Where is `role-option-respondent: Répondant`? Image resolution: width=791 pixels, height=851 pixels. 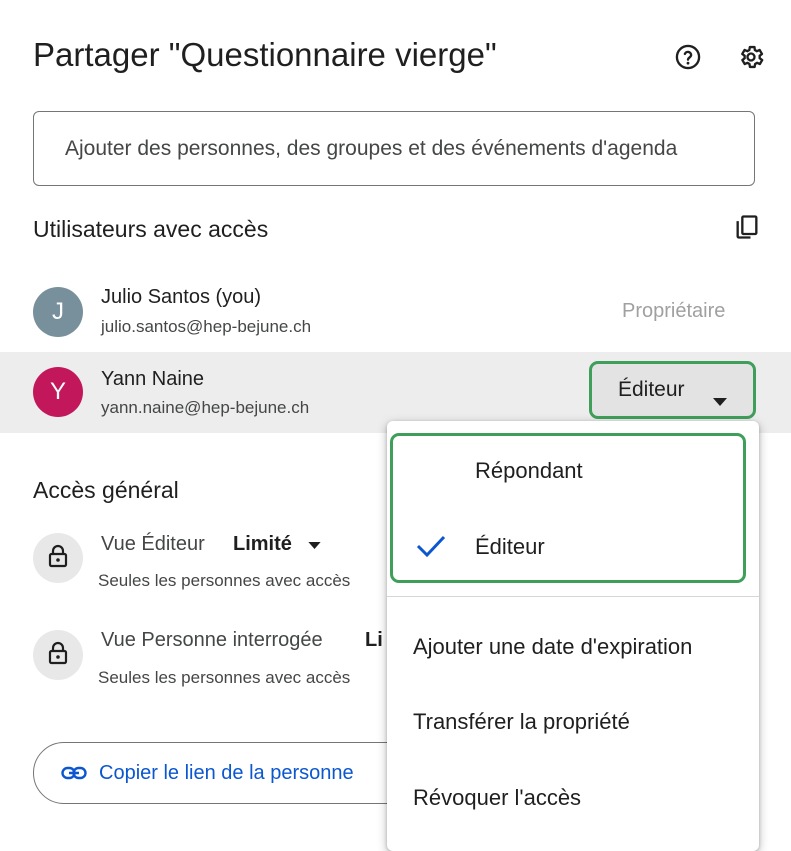
role-option-respondent: Répondant is located at coordinates (573, 471).